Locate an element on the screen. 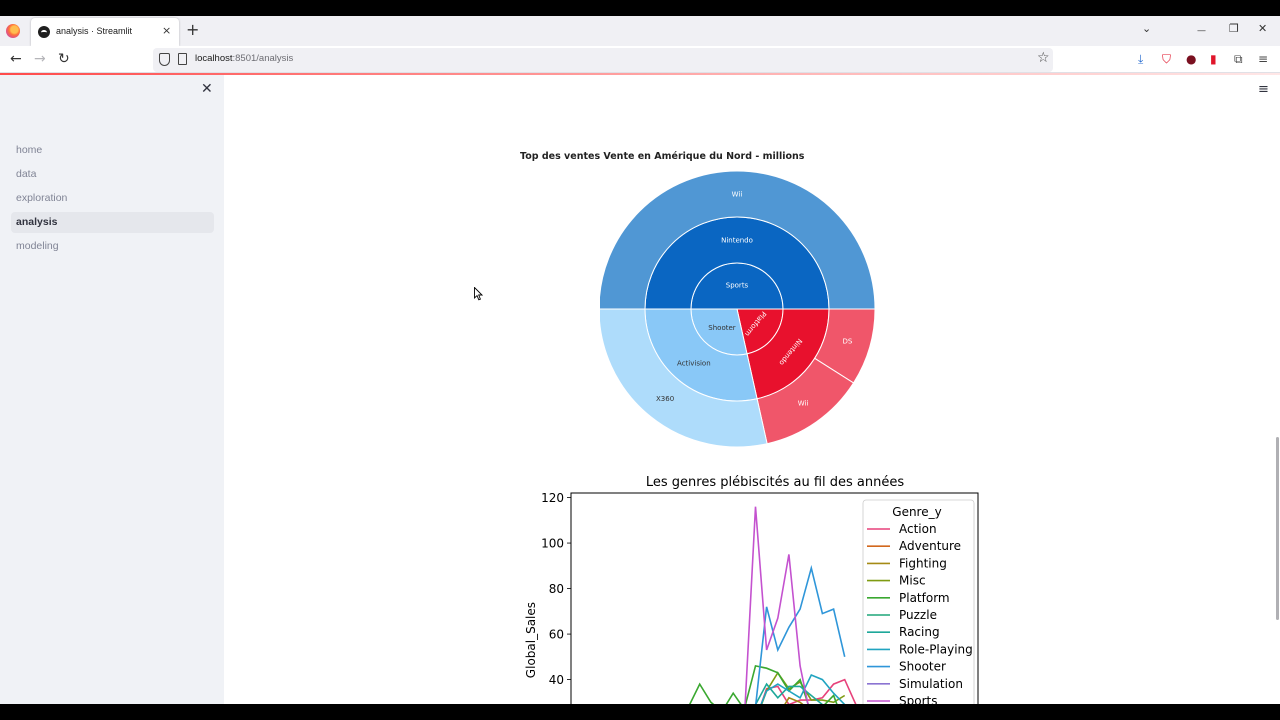  legend-entry: Shooter is located at coordinates (922, 667).